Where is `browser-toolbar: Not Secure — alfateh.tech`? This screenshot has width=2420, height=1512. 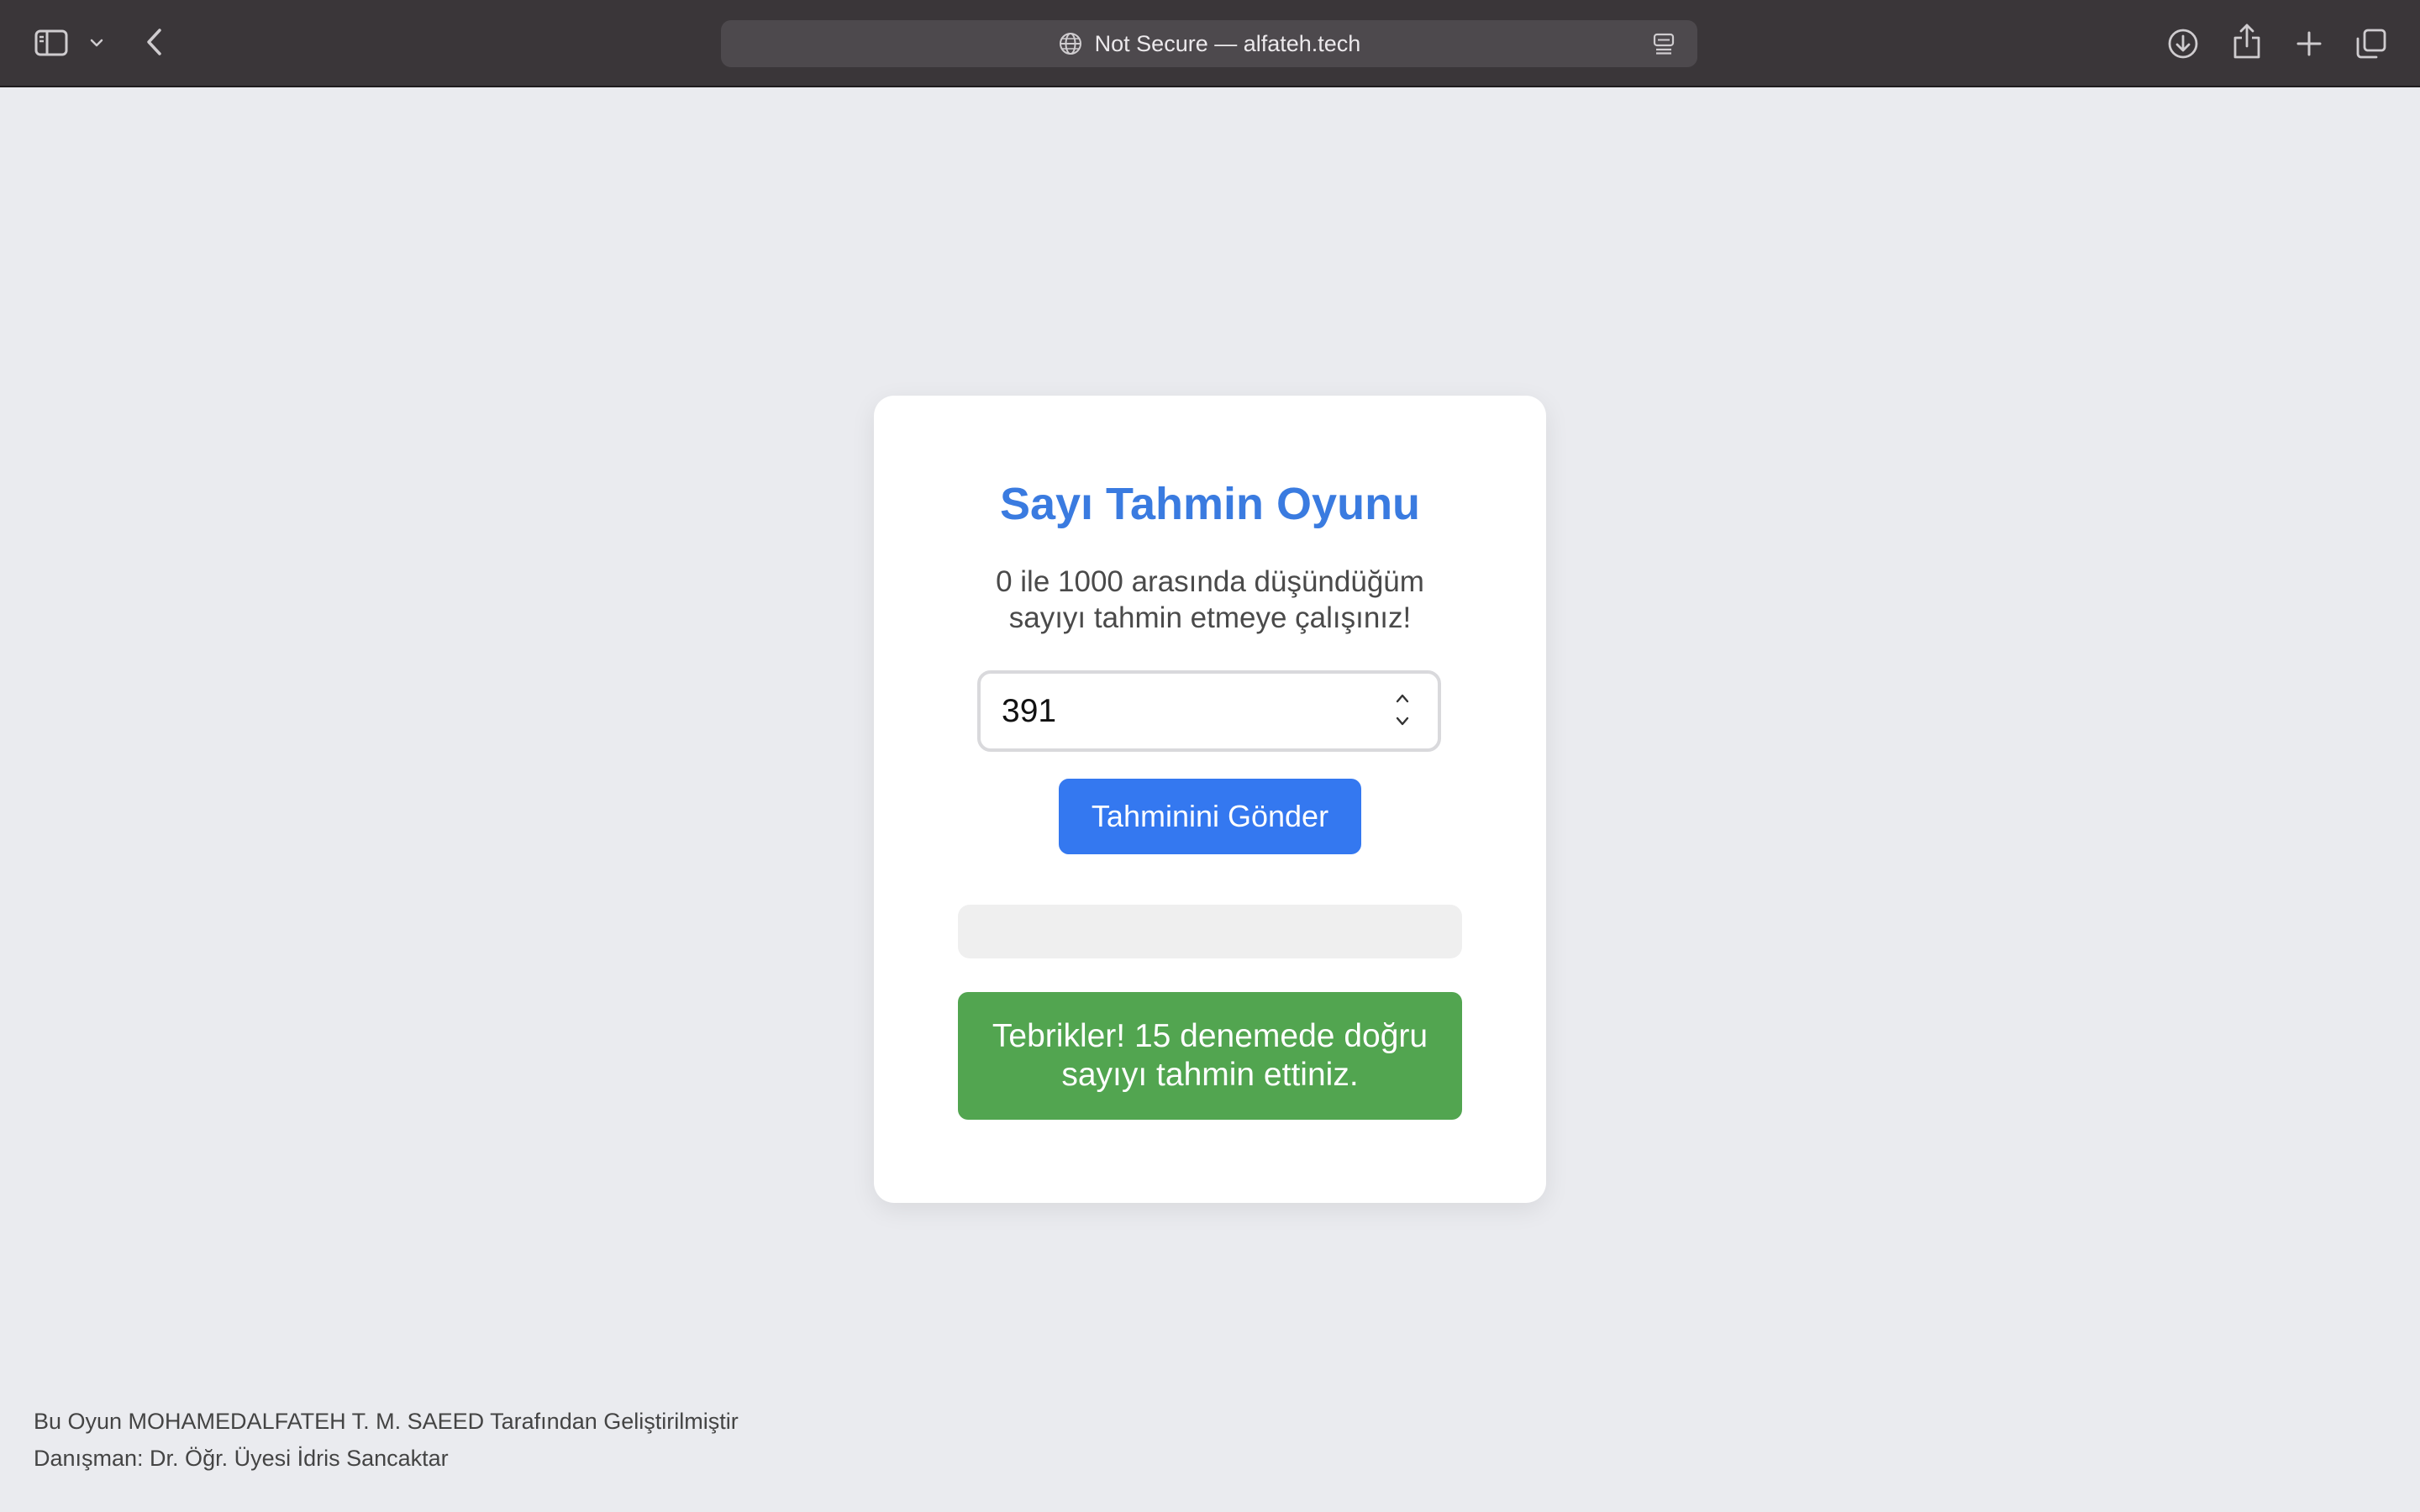
browser-toolbar: Not Secure — alfateh.tech is located at coordinates (1210, 43).